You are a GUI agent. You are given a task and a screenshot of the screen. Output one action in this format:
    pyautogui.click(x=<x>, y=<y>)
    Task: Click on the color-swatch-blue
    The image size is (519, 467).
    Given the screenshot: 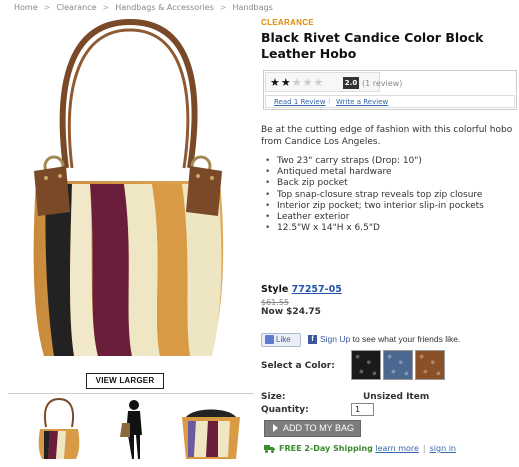 What is the action you would take?
    pyautogui.click(x=398, y=365)
    